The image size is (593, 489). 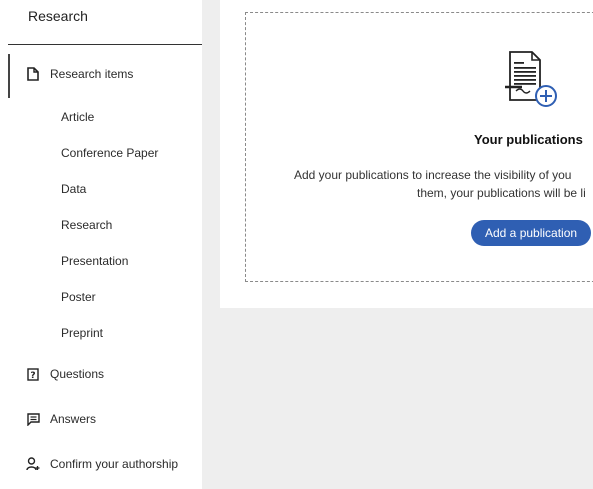 What do you see at coordinates (78, 297) in the screenshot?
I see `sub-item-poster: Poster` at bounding box center [78, 297].